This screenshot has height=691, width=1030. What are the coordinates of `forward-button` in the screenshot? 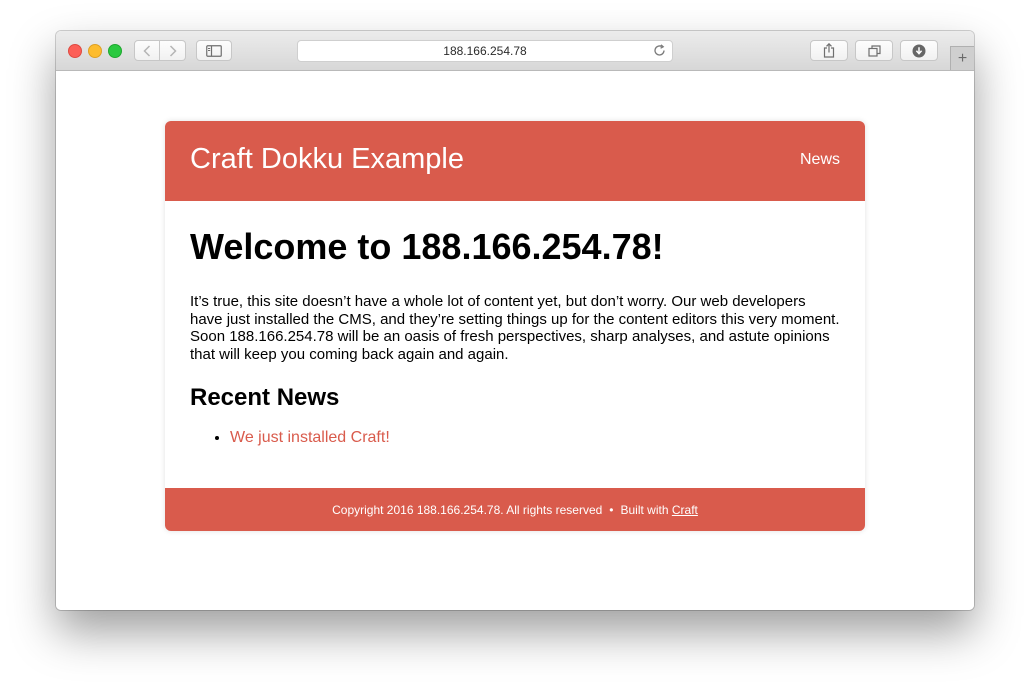 It's located at (173, 50).